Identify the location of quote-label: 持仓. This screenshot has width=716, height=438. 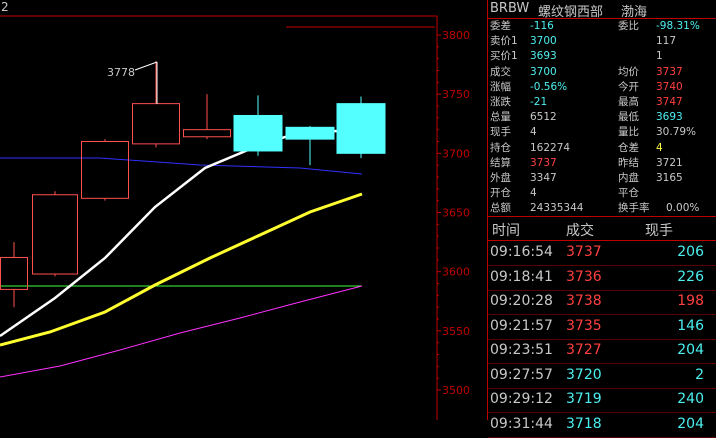
(500, 147).